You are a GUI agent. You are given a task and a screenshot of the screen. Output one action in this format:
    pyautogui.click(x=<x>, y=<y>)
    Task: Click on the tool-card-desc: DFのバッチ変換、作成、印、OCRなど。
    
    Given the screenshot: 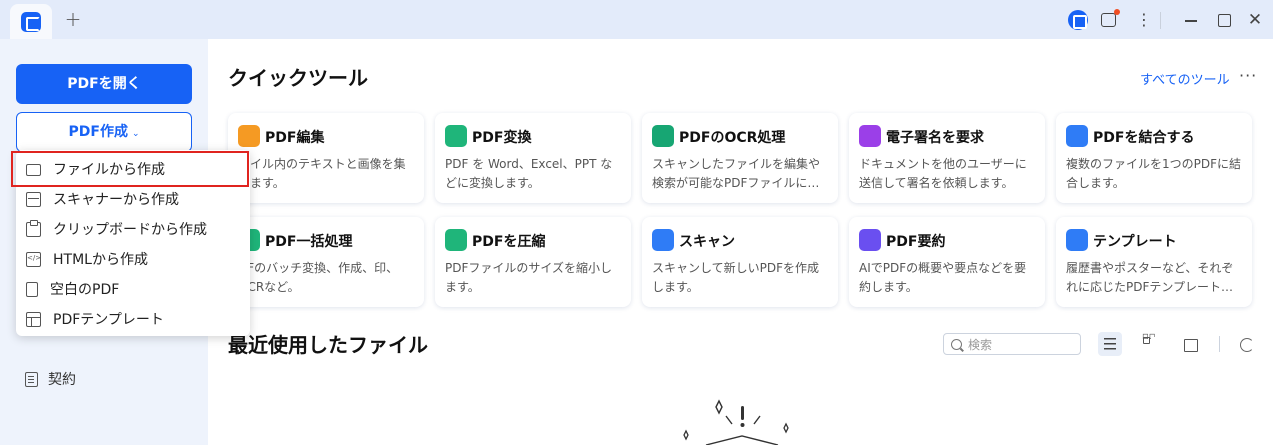 What is the action you would take?
    pyautogui.click(x=318, y=277)
    